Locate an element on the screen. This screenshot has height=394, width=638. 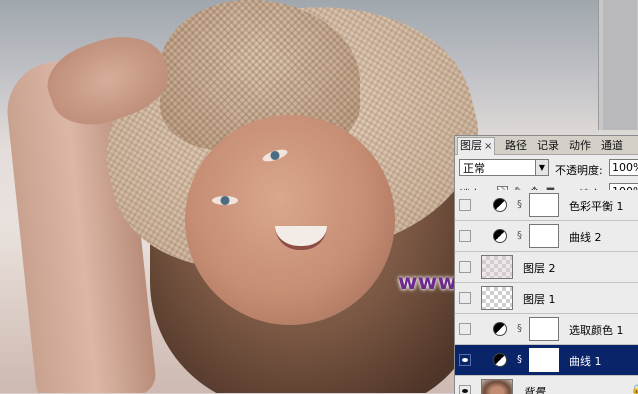
layer-name: 曲线 1 is located at coordinates (585, 361).